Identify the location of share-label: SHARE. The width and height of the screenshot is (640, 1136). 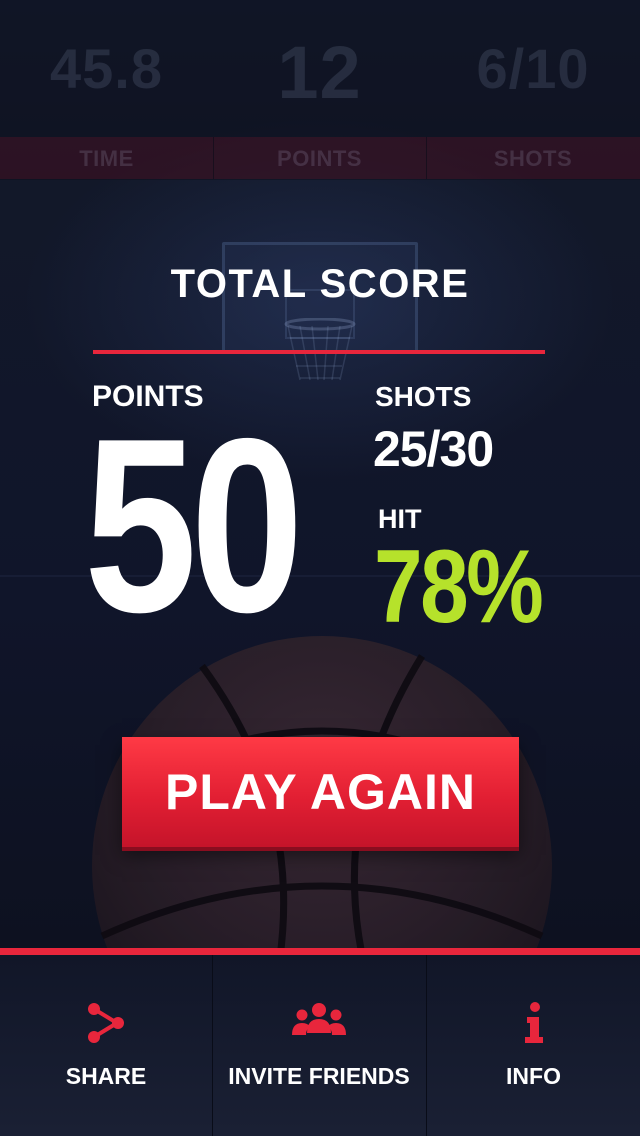
(106, 1076).